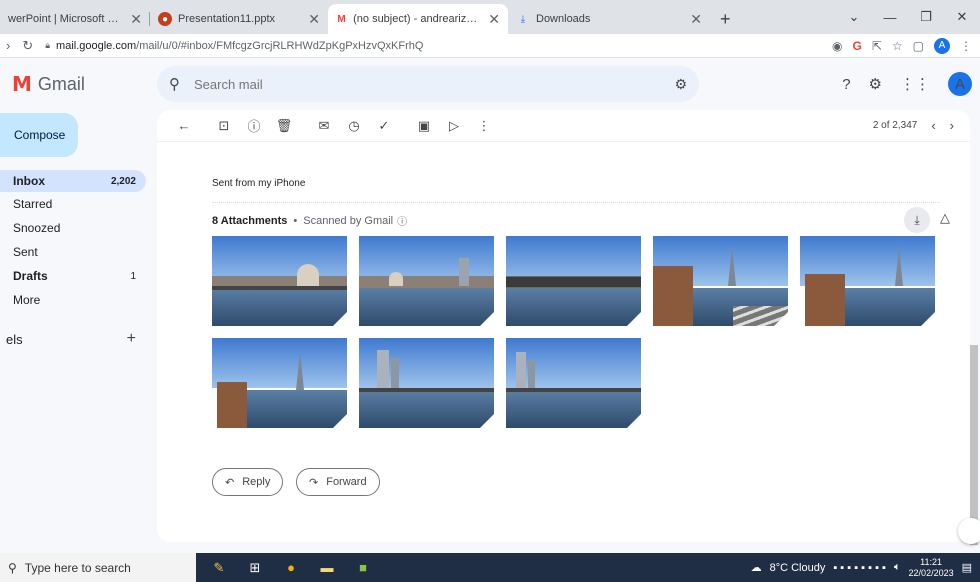  What do you see at coordinates (75, 19) in the screenshot?
I see `tab-powerpoint: werPoint | Microsoft 365 ✕` at bounding box center [75, 19].